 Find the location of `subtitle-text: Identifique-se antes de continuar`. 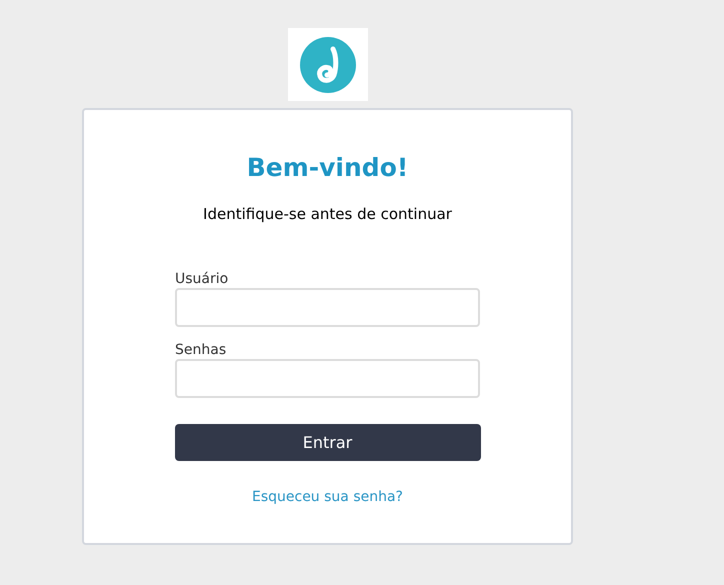

subtitle-text: Identifique-se antes de continuar is located at coordinates (327, 214).